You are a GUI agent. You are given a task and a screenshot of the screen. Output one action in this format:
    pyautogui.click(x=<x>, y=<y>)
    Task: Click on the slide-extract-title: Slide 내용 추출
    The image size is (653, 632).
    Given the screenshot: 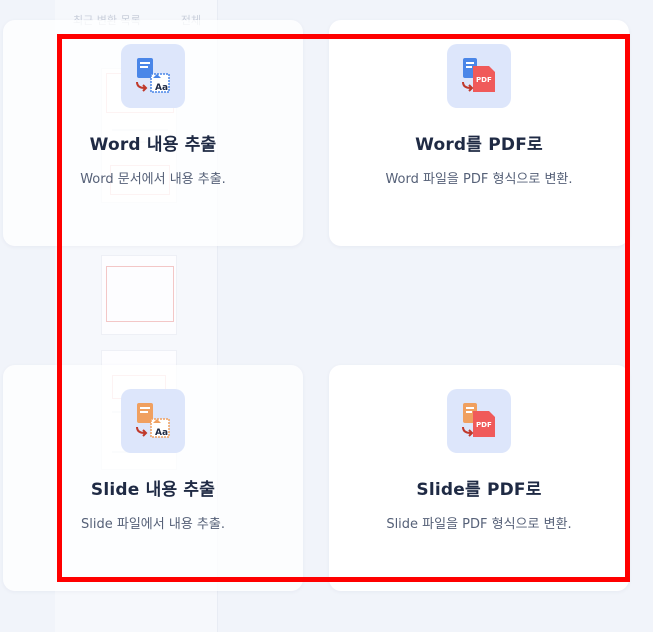 What is the action you would take?
    pyautogui.click(x=153, y=490)
    